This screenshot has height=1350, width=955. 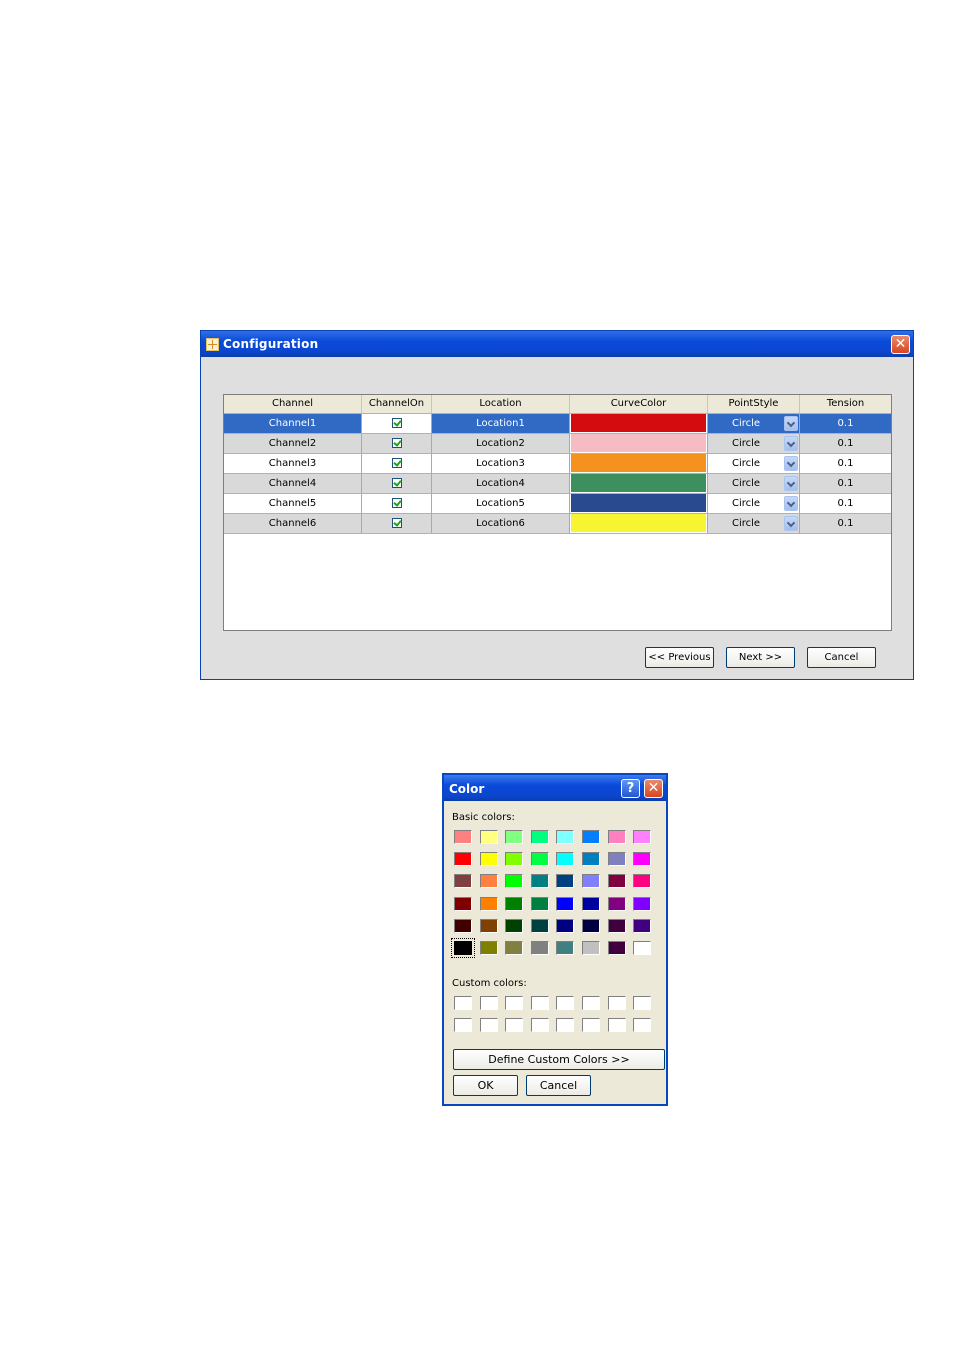 What do you see at coordinates (501, 443) in the screenshot?
I see `location-cell: Location2` at bounding box center [501, 443].